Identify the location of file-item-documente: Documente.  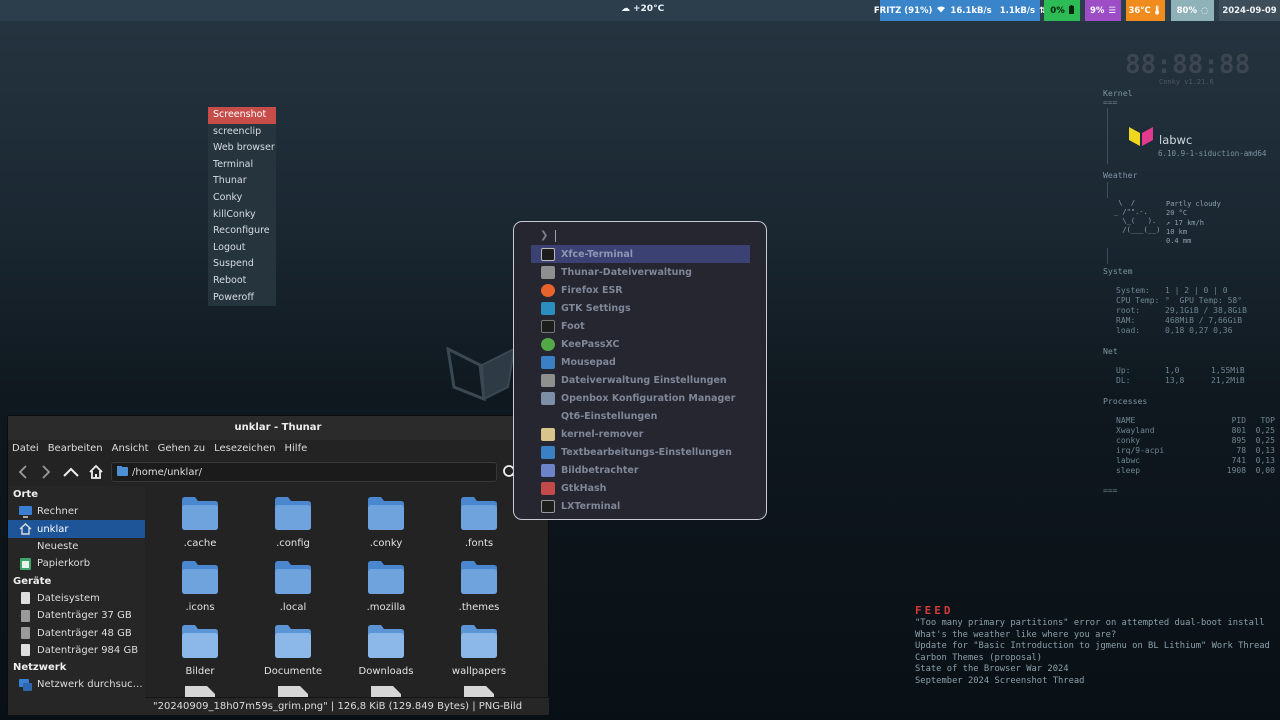
(293, 650).